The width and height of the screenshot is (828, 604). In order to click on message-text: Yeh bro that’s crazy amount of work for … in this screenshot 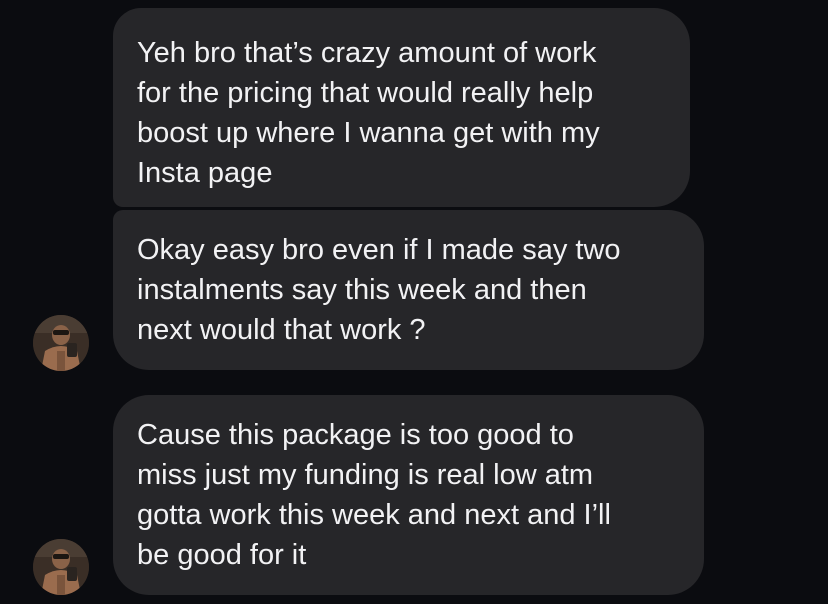, I will do `click(368, 113)`.